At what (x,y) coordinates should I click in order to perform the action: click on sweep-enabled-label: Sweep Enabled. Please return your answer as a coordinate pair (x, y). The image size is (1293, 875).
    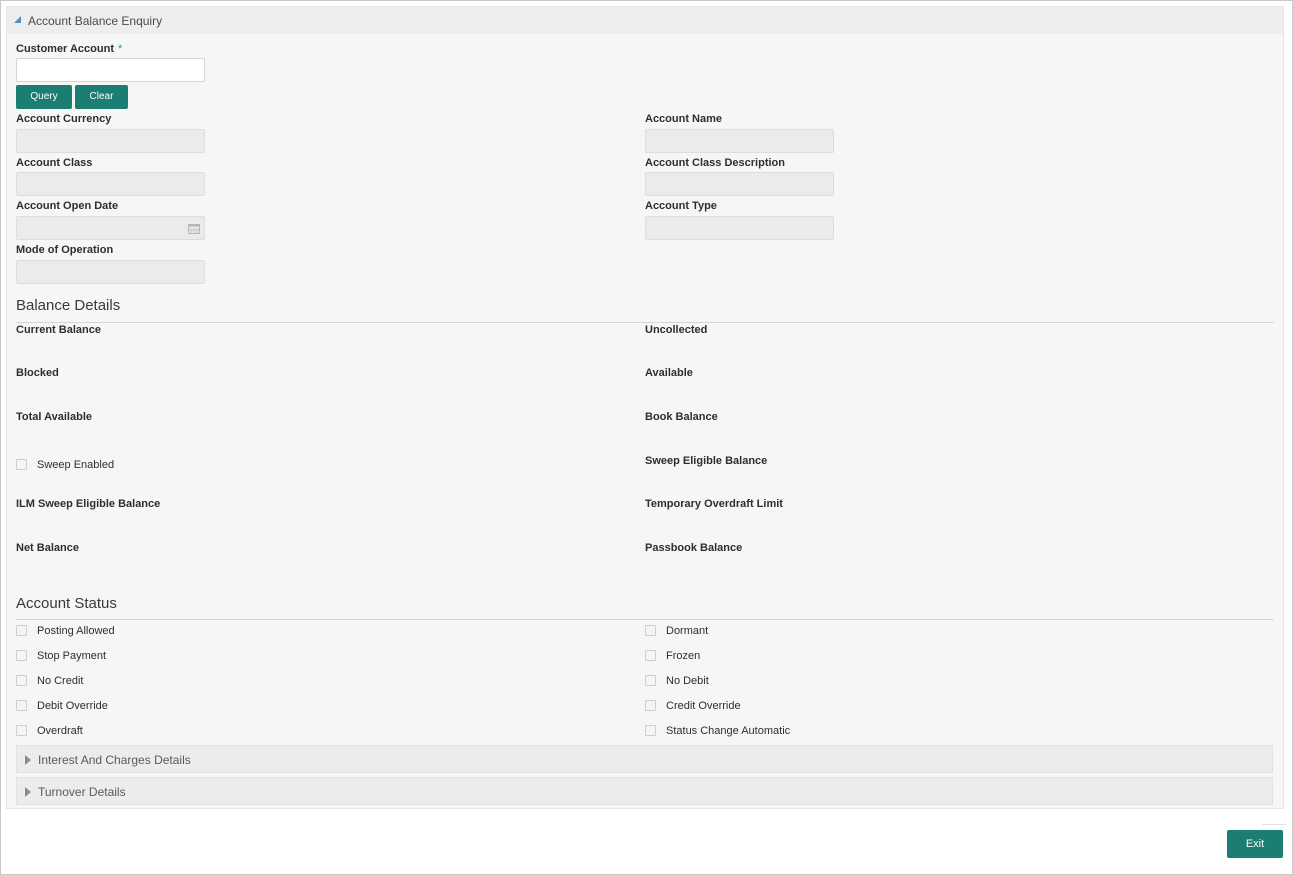
    Looking at the image, I should click on (76, 465).